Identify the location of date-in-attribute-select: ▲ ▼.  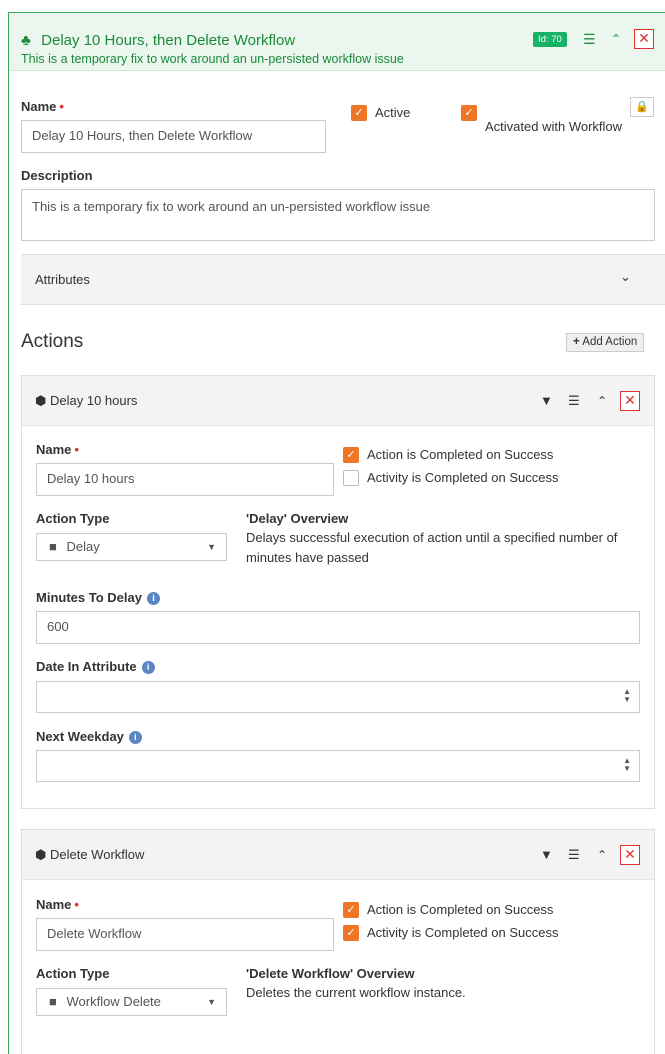
(338, 697).